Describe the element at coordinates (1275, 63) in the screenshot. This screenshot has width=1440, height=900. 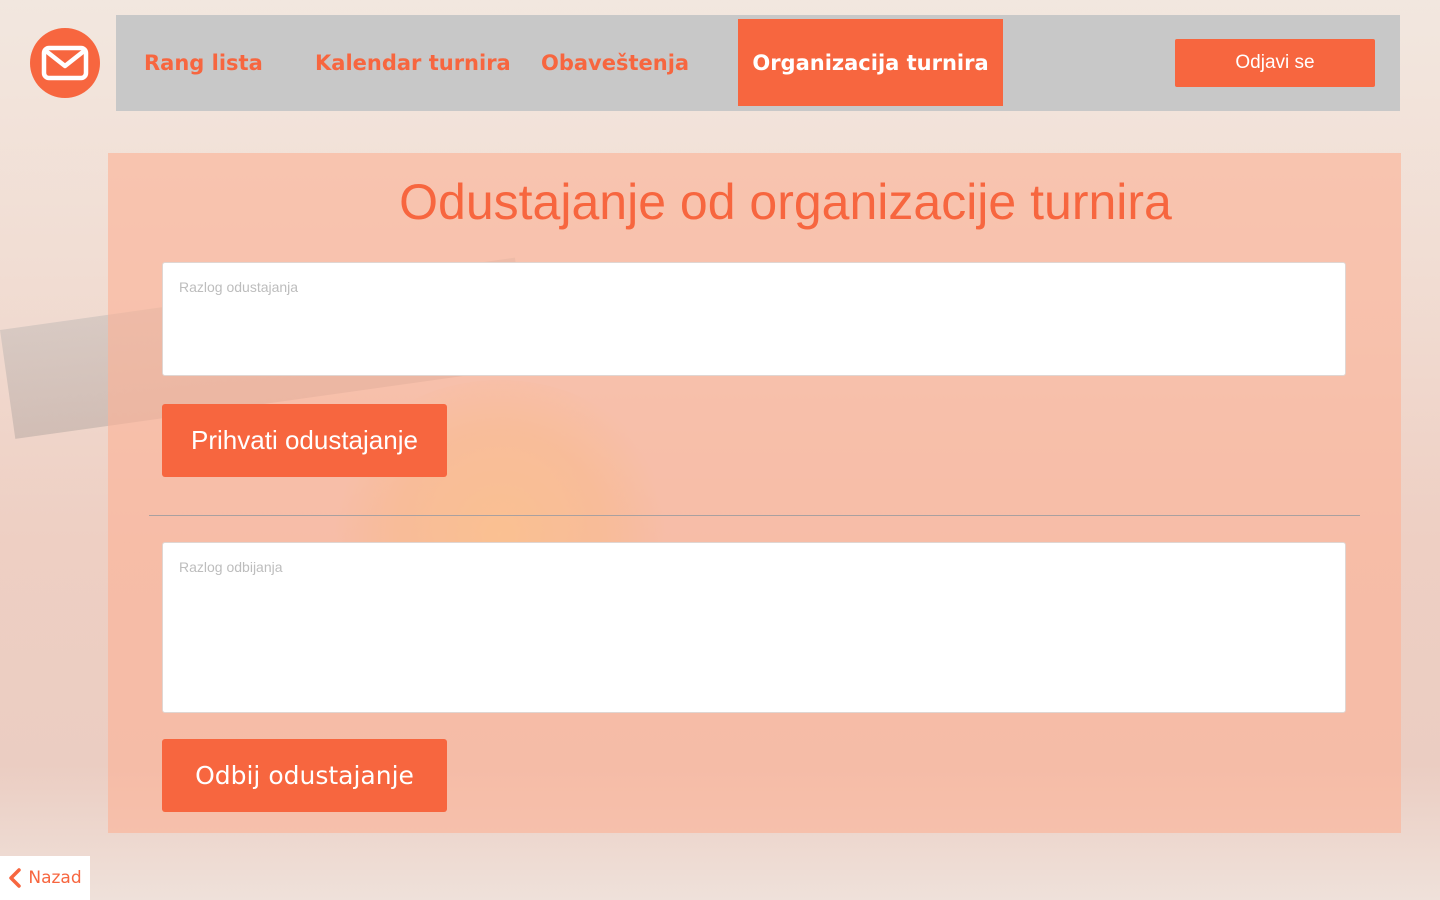
I see `logout-button: Odjavi se` at that location.